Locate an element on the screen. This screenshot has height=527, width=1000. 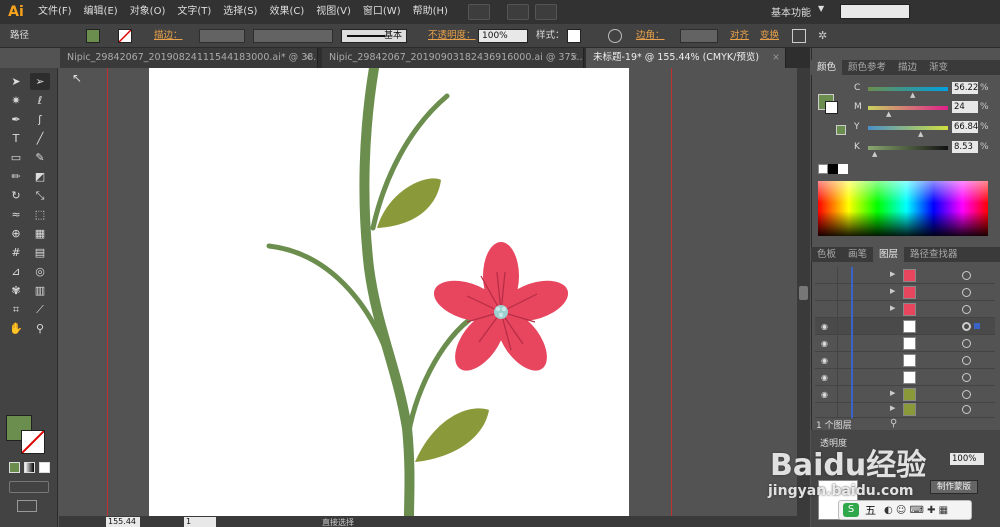
pen-tool-icon: ✒ is located at coordinates (16, 119).